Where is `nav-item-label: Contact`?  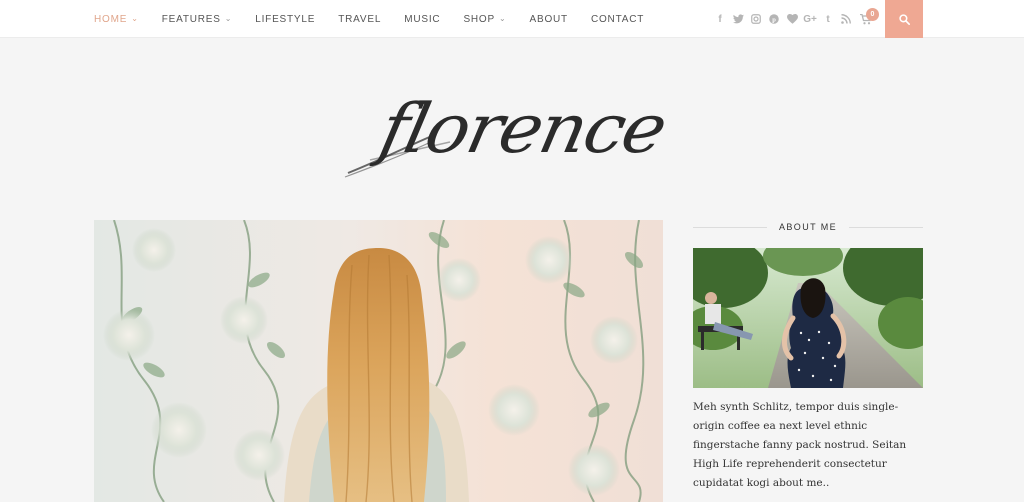 nav-item-label: Contact is located at coordinates (617, 19).